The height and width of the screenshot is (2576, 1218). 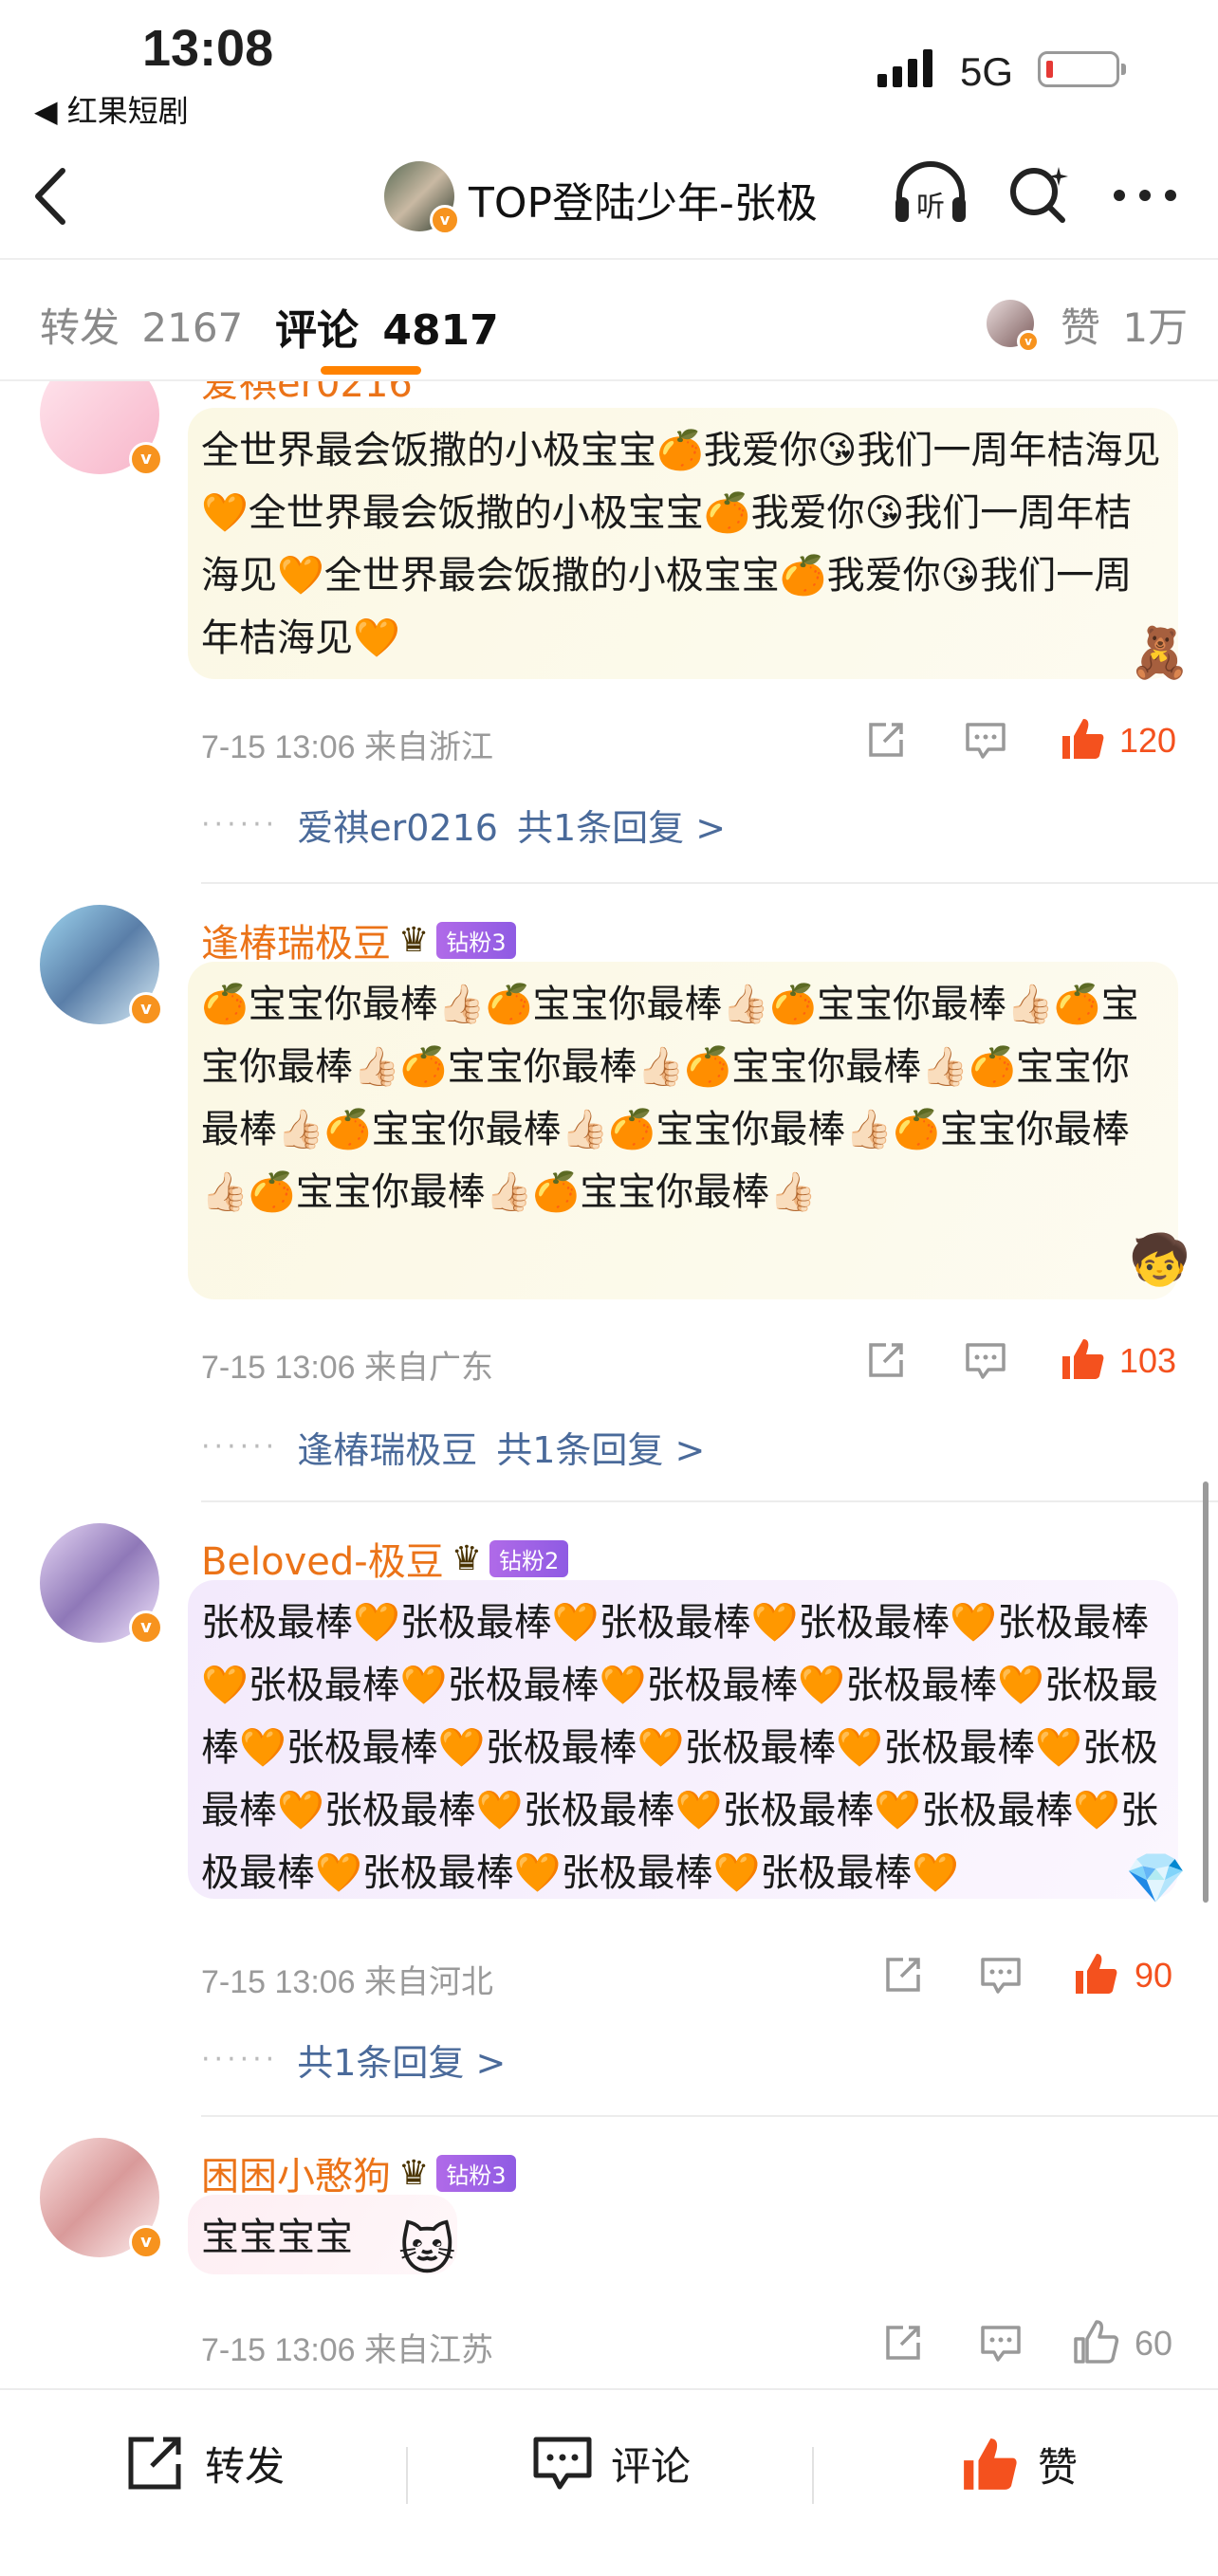 I want to click on battery-icon, so click(x=1082, y=69).